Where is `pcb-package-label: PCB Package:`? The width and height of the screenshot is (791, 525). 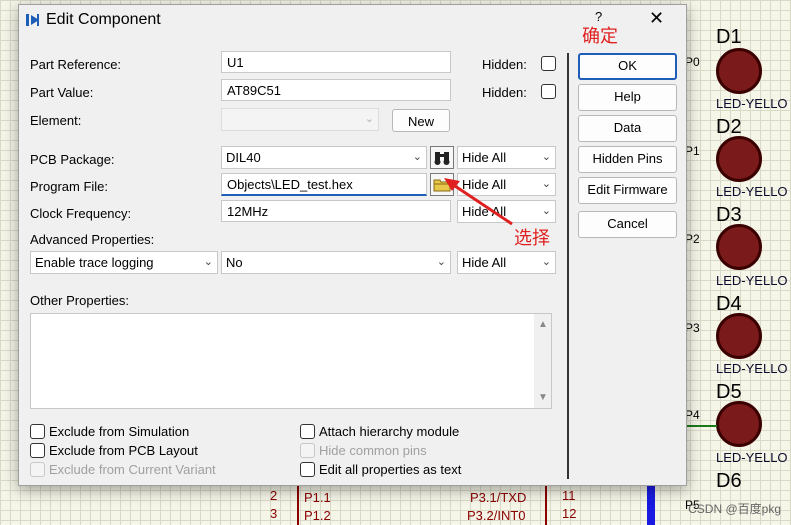
pcb-package-label: PCB Package: is located at coordinates (72, 159).